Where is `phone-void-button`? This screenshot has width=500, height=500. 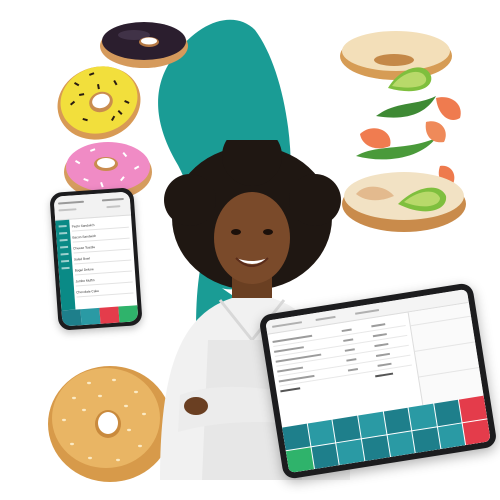 phone-void-button is located at coordinates (109, 315).